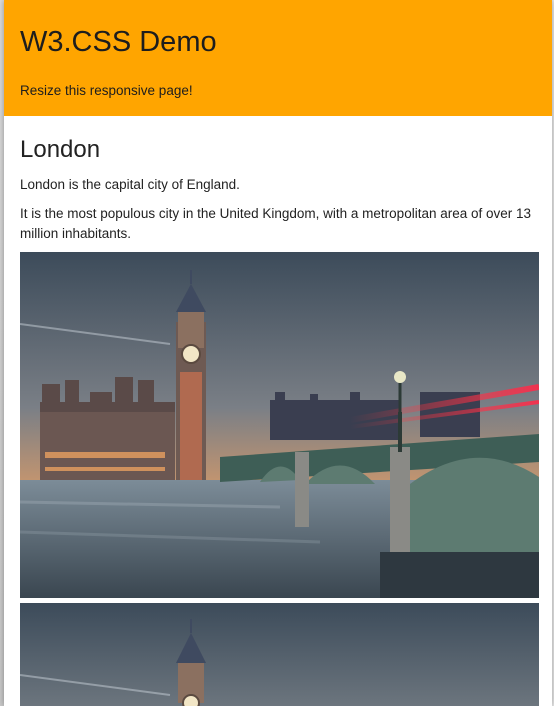  What do you see at coordinates (130, 184) in the screenshot?
I see `intro-paragraph: London is the capital city of England.` at bounding box center [130, 184].